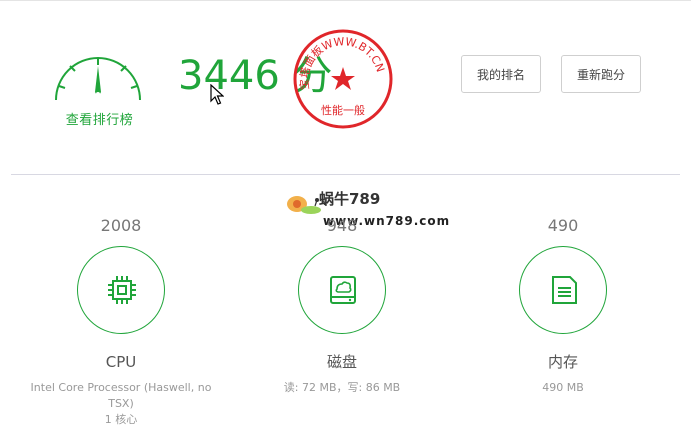 The height and width of the screenshot is (428, 691). I want to click on cpu-cores: 1 核心, so click(121, 419).